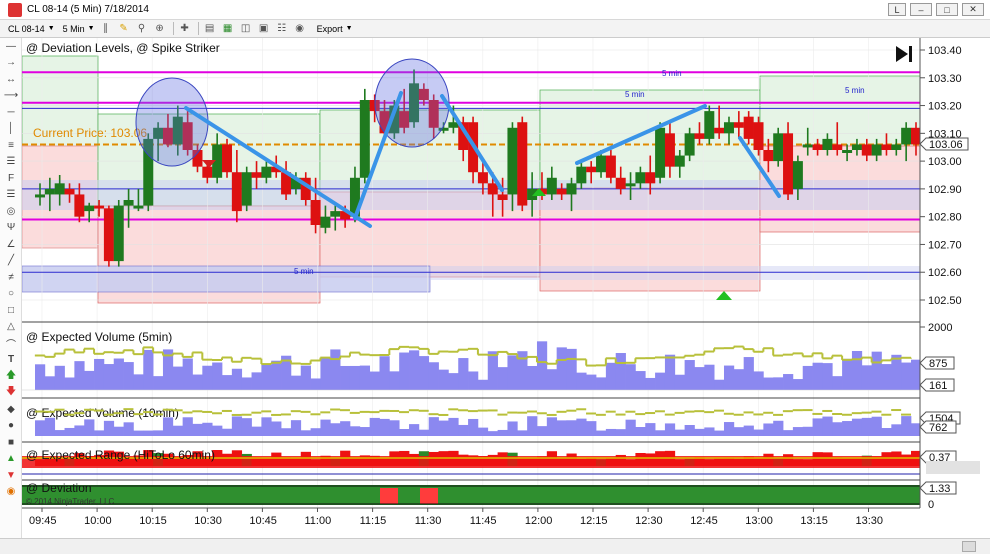  I want to click on triangle-down-icon: ▼, so click(11, 475).